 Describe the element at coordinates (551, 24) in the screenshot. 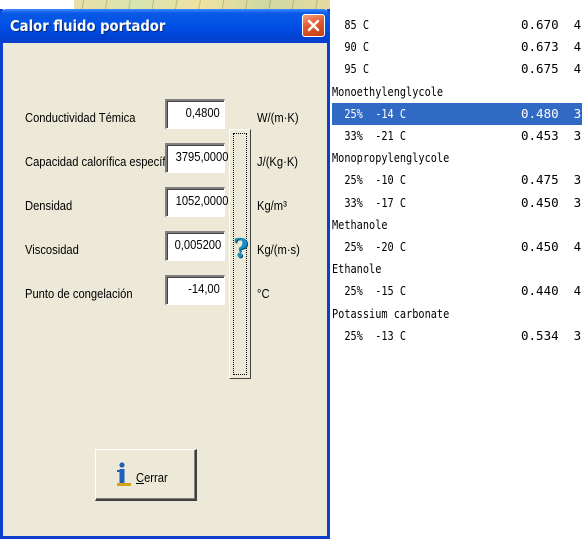

I see `list-item-values: 0.670 420` at that location.